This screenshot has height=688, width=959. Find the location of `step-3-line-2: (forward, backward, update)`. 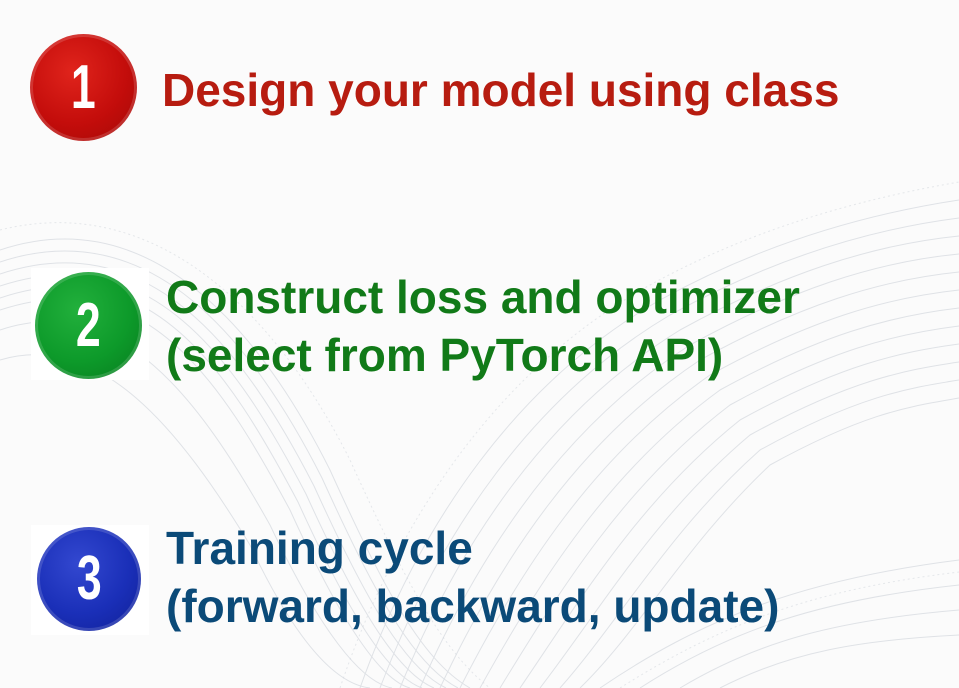

step-3-line-2: (forward, backward, update) is located at coordinates (473, 606).